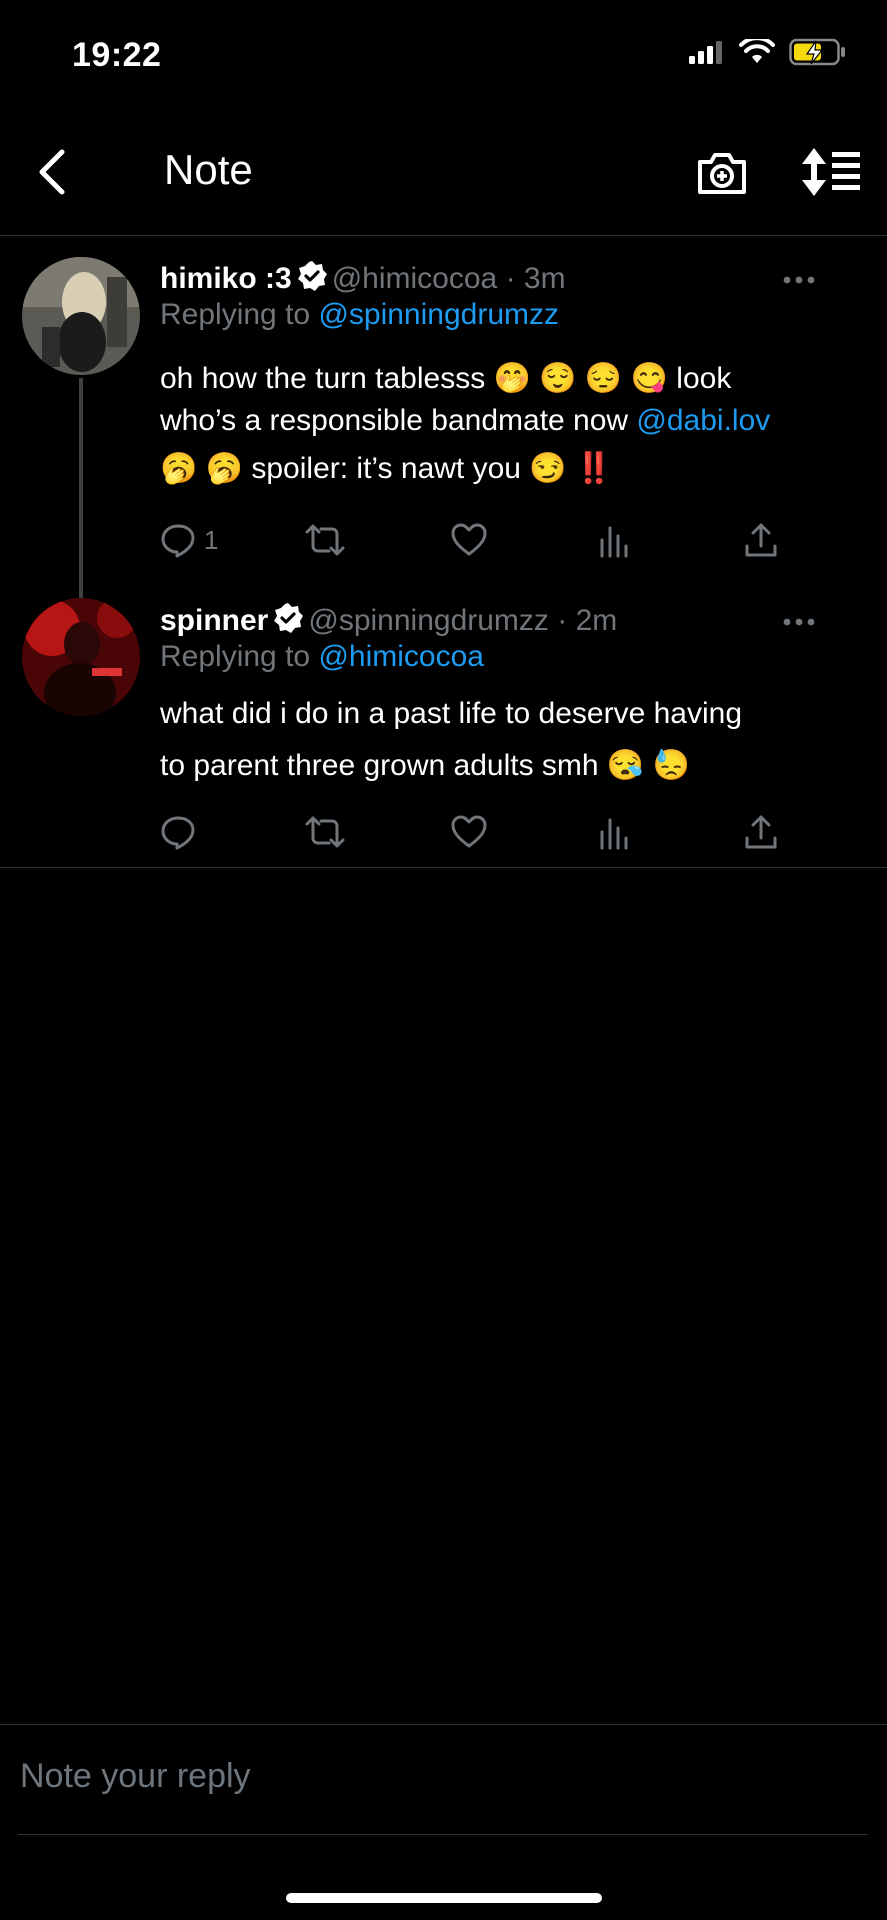  I want to click on status-bar: 19:22, so click(443, 55).